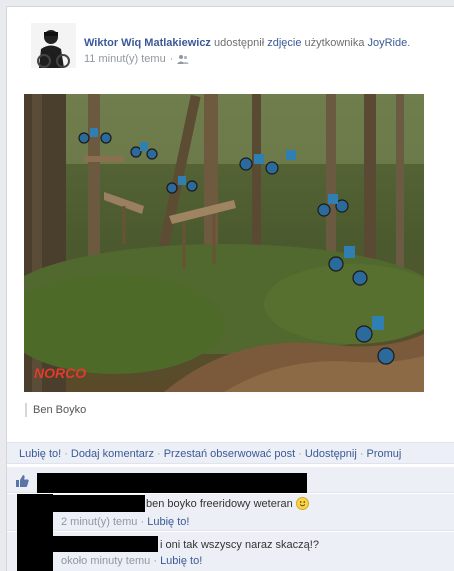 Image resolution: width=454 pixels, height=571 pixels. I want to click on unfollow-post-link: Przestań obserwować post, so click(229, 454).